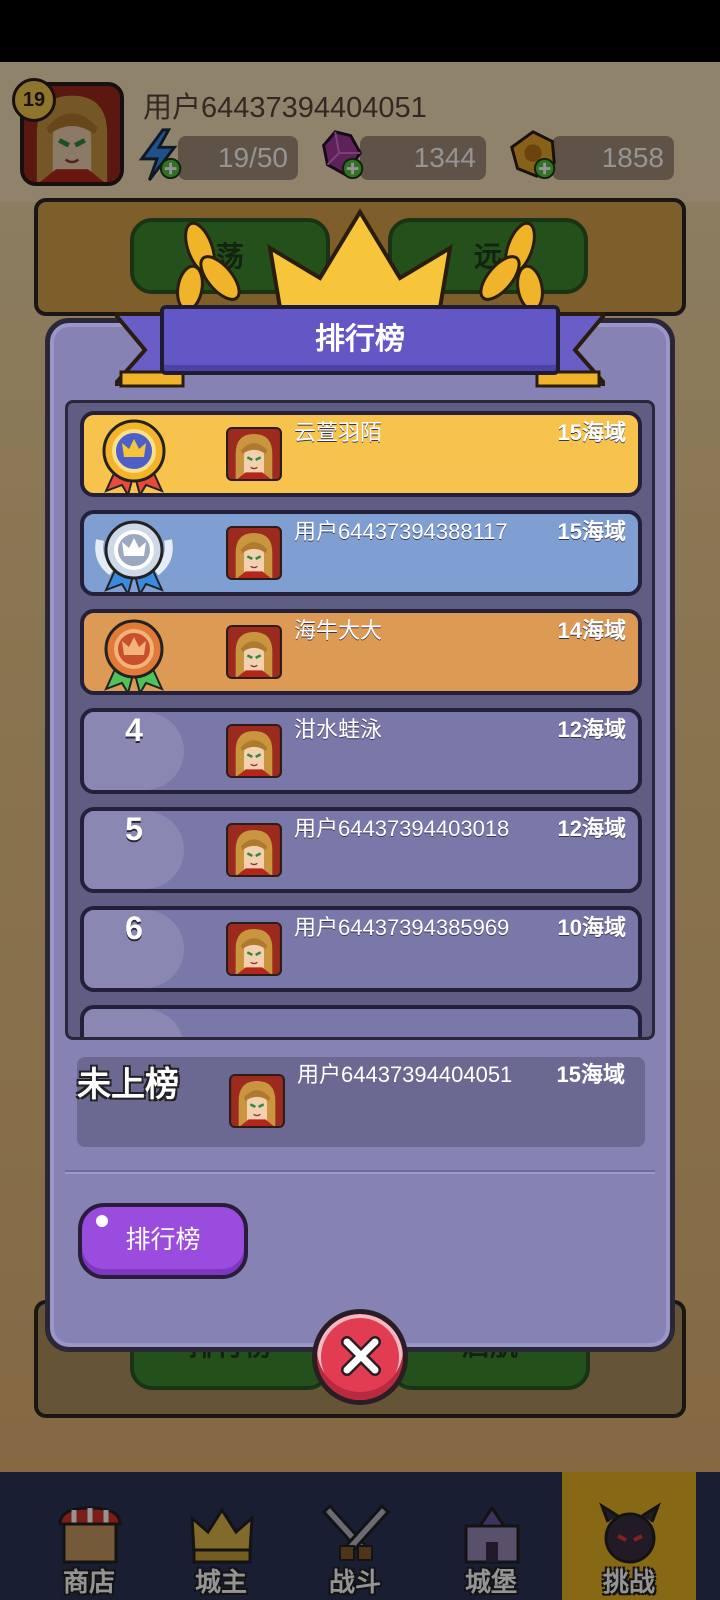  I want to click on leaderboard-row-4: 4 泔水蛙泳 12海域, so click(361, 751).